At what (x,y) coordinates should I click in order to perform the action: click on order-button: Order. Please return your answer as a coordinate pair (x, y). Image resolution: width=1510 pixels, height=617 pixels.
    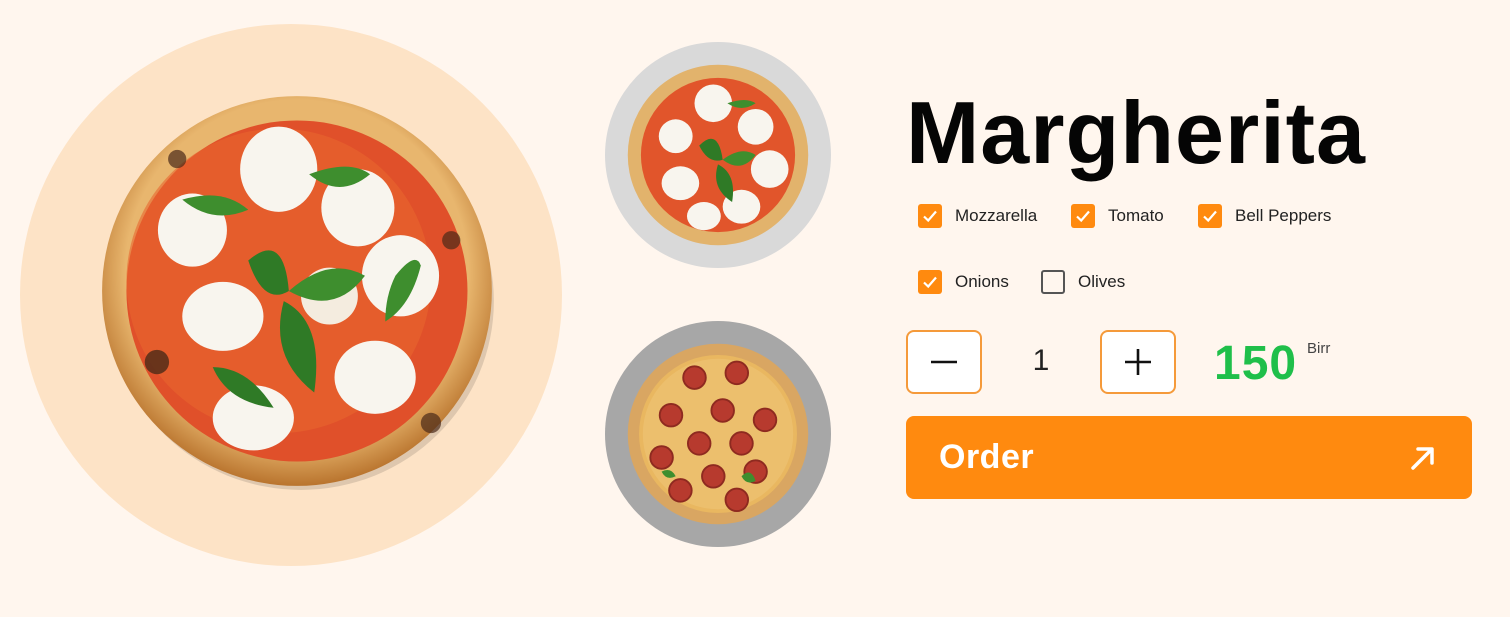
    Looking at the image, I should click on (1189, 457).